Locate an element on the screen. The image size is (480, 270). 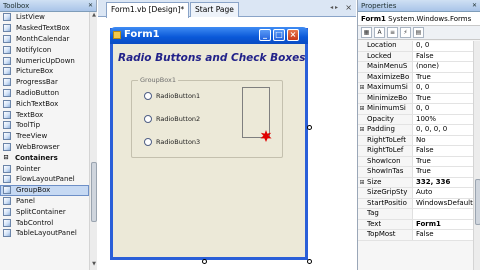
property-row: RightToLeft No is located at coordinates (415, 140).